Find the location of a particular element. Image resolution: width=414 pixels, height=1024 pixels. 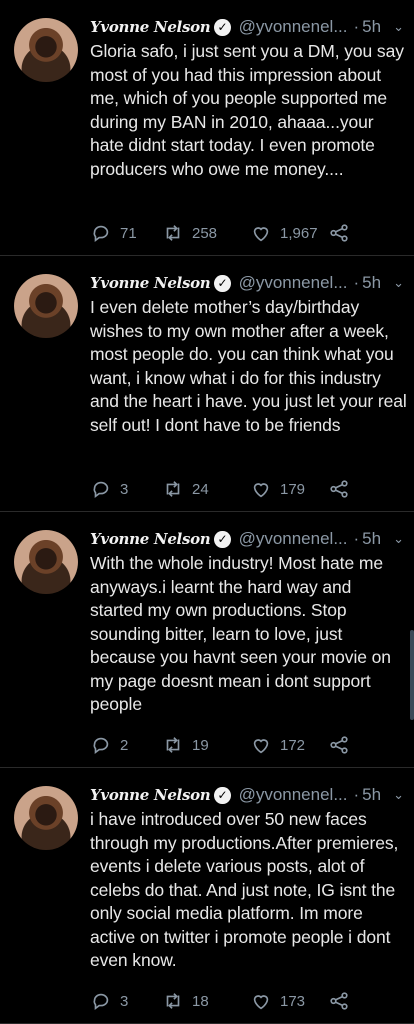

like-count: 172 is located at coordinates (293, 745).